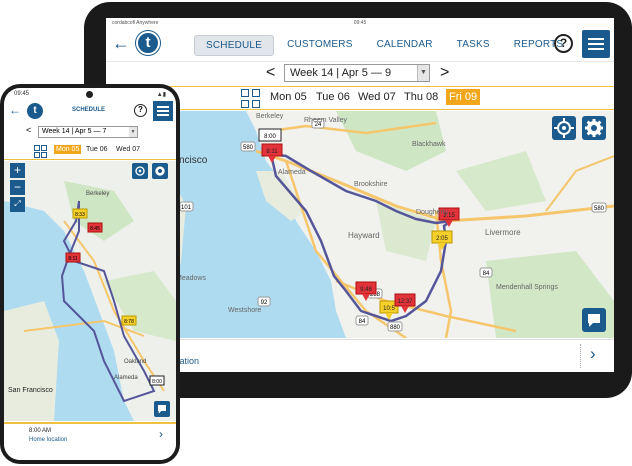  Describe the element at coordinates (360, 355) in the screenshot. I see `stop-detail-bar: ocation ›` at that location.